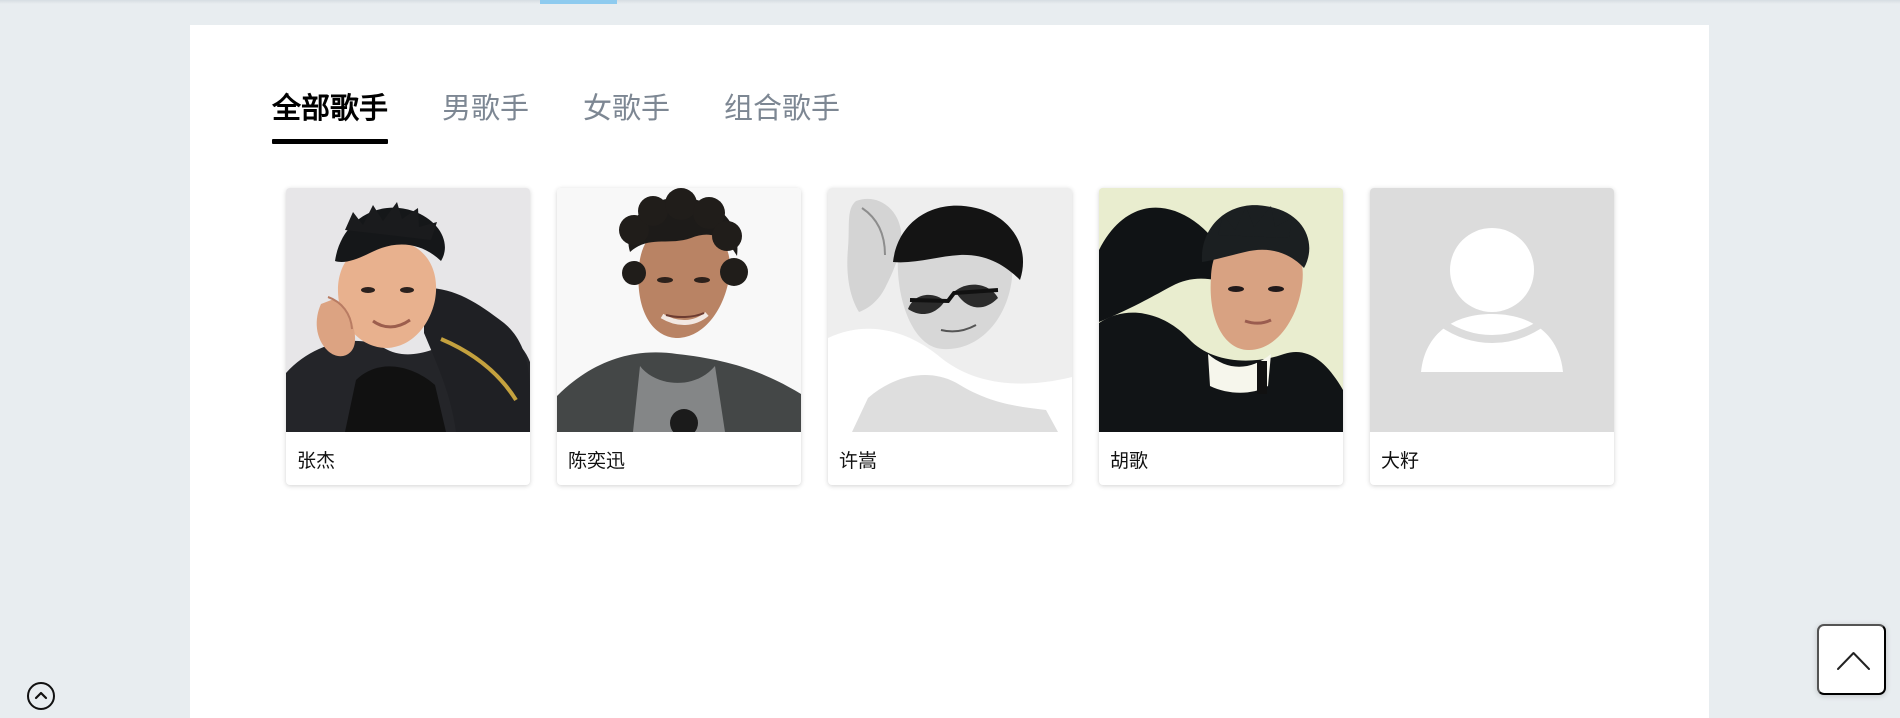  What do you see at coordinates (950, 2) in the screenshot?
I see `top-shadow-divider` at bounding box center [950, 2].